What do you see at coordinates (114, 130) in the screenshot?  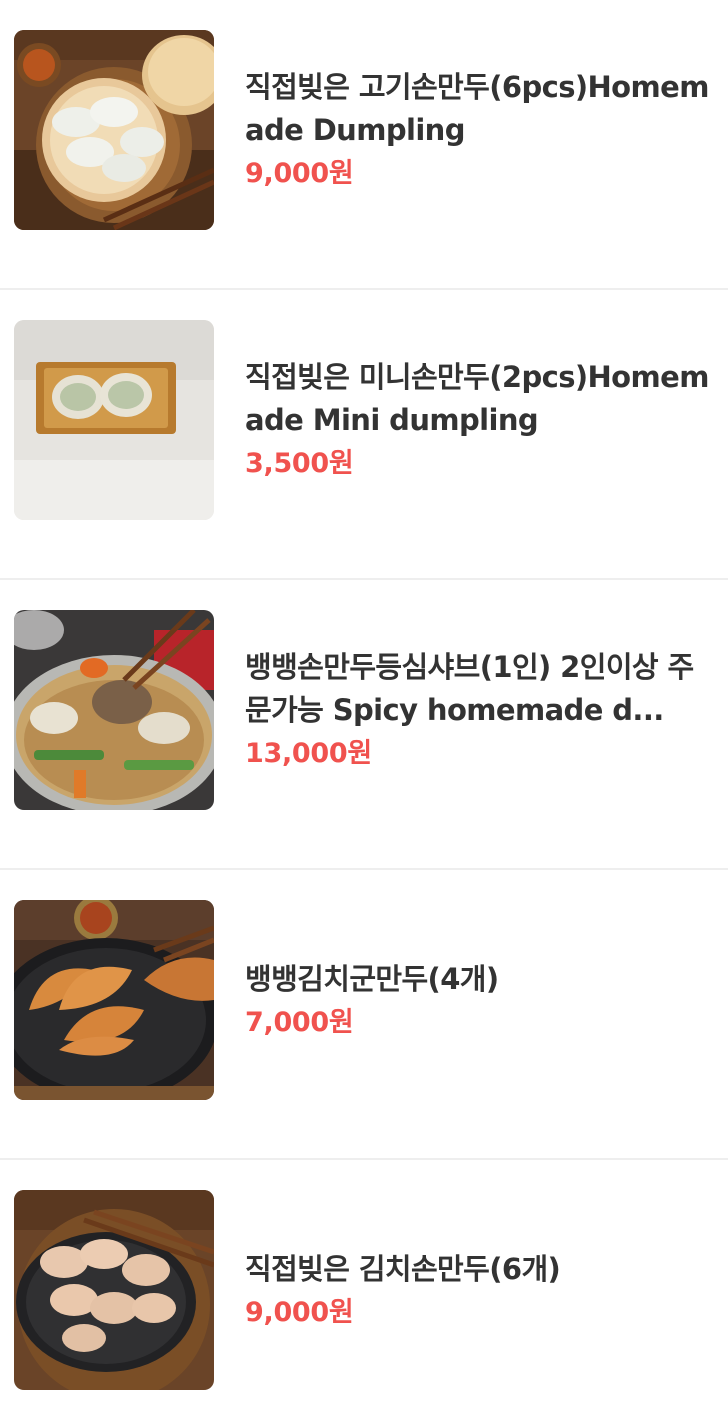 I see `steamed-dumplings-photo` at bounding box center [114, 130].